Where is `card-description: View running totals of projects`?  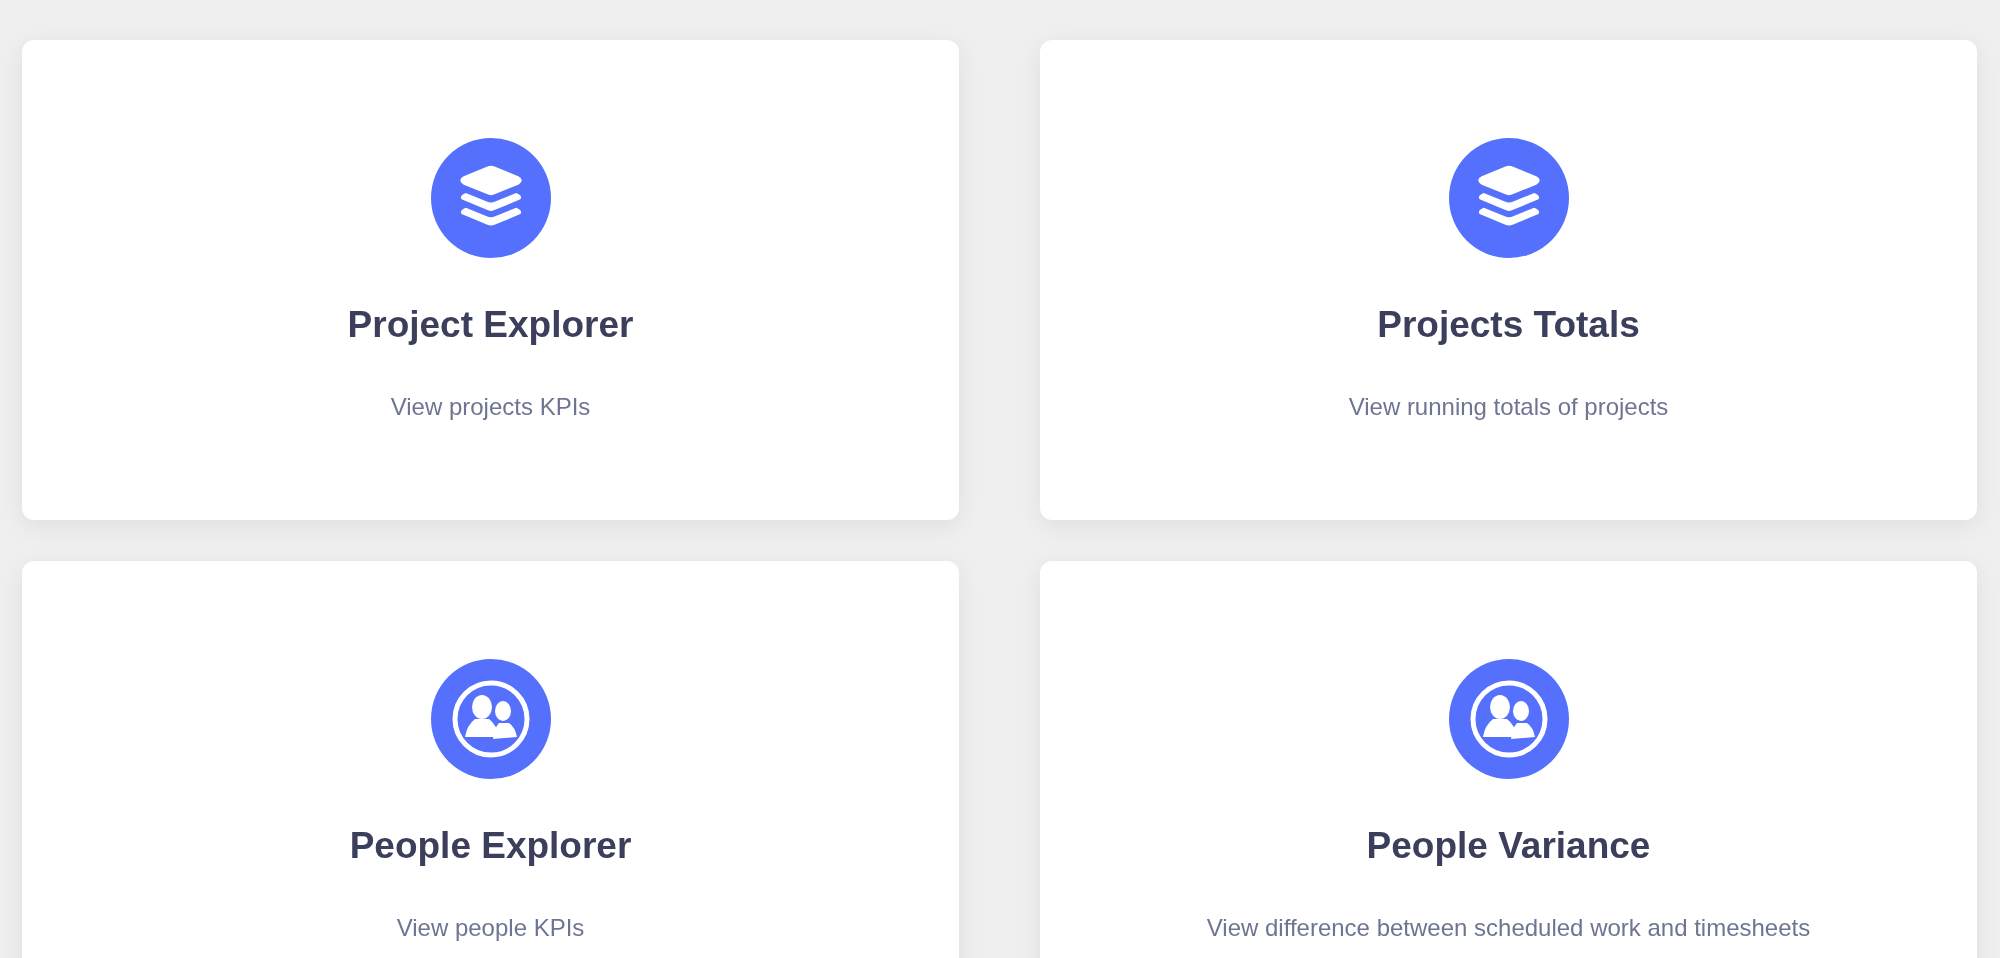
card-description: View running totals of projects is located at coordinates (1508, 407).